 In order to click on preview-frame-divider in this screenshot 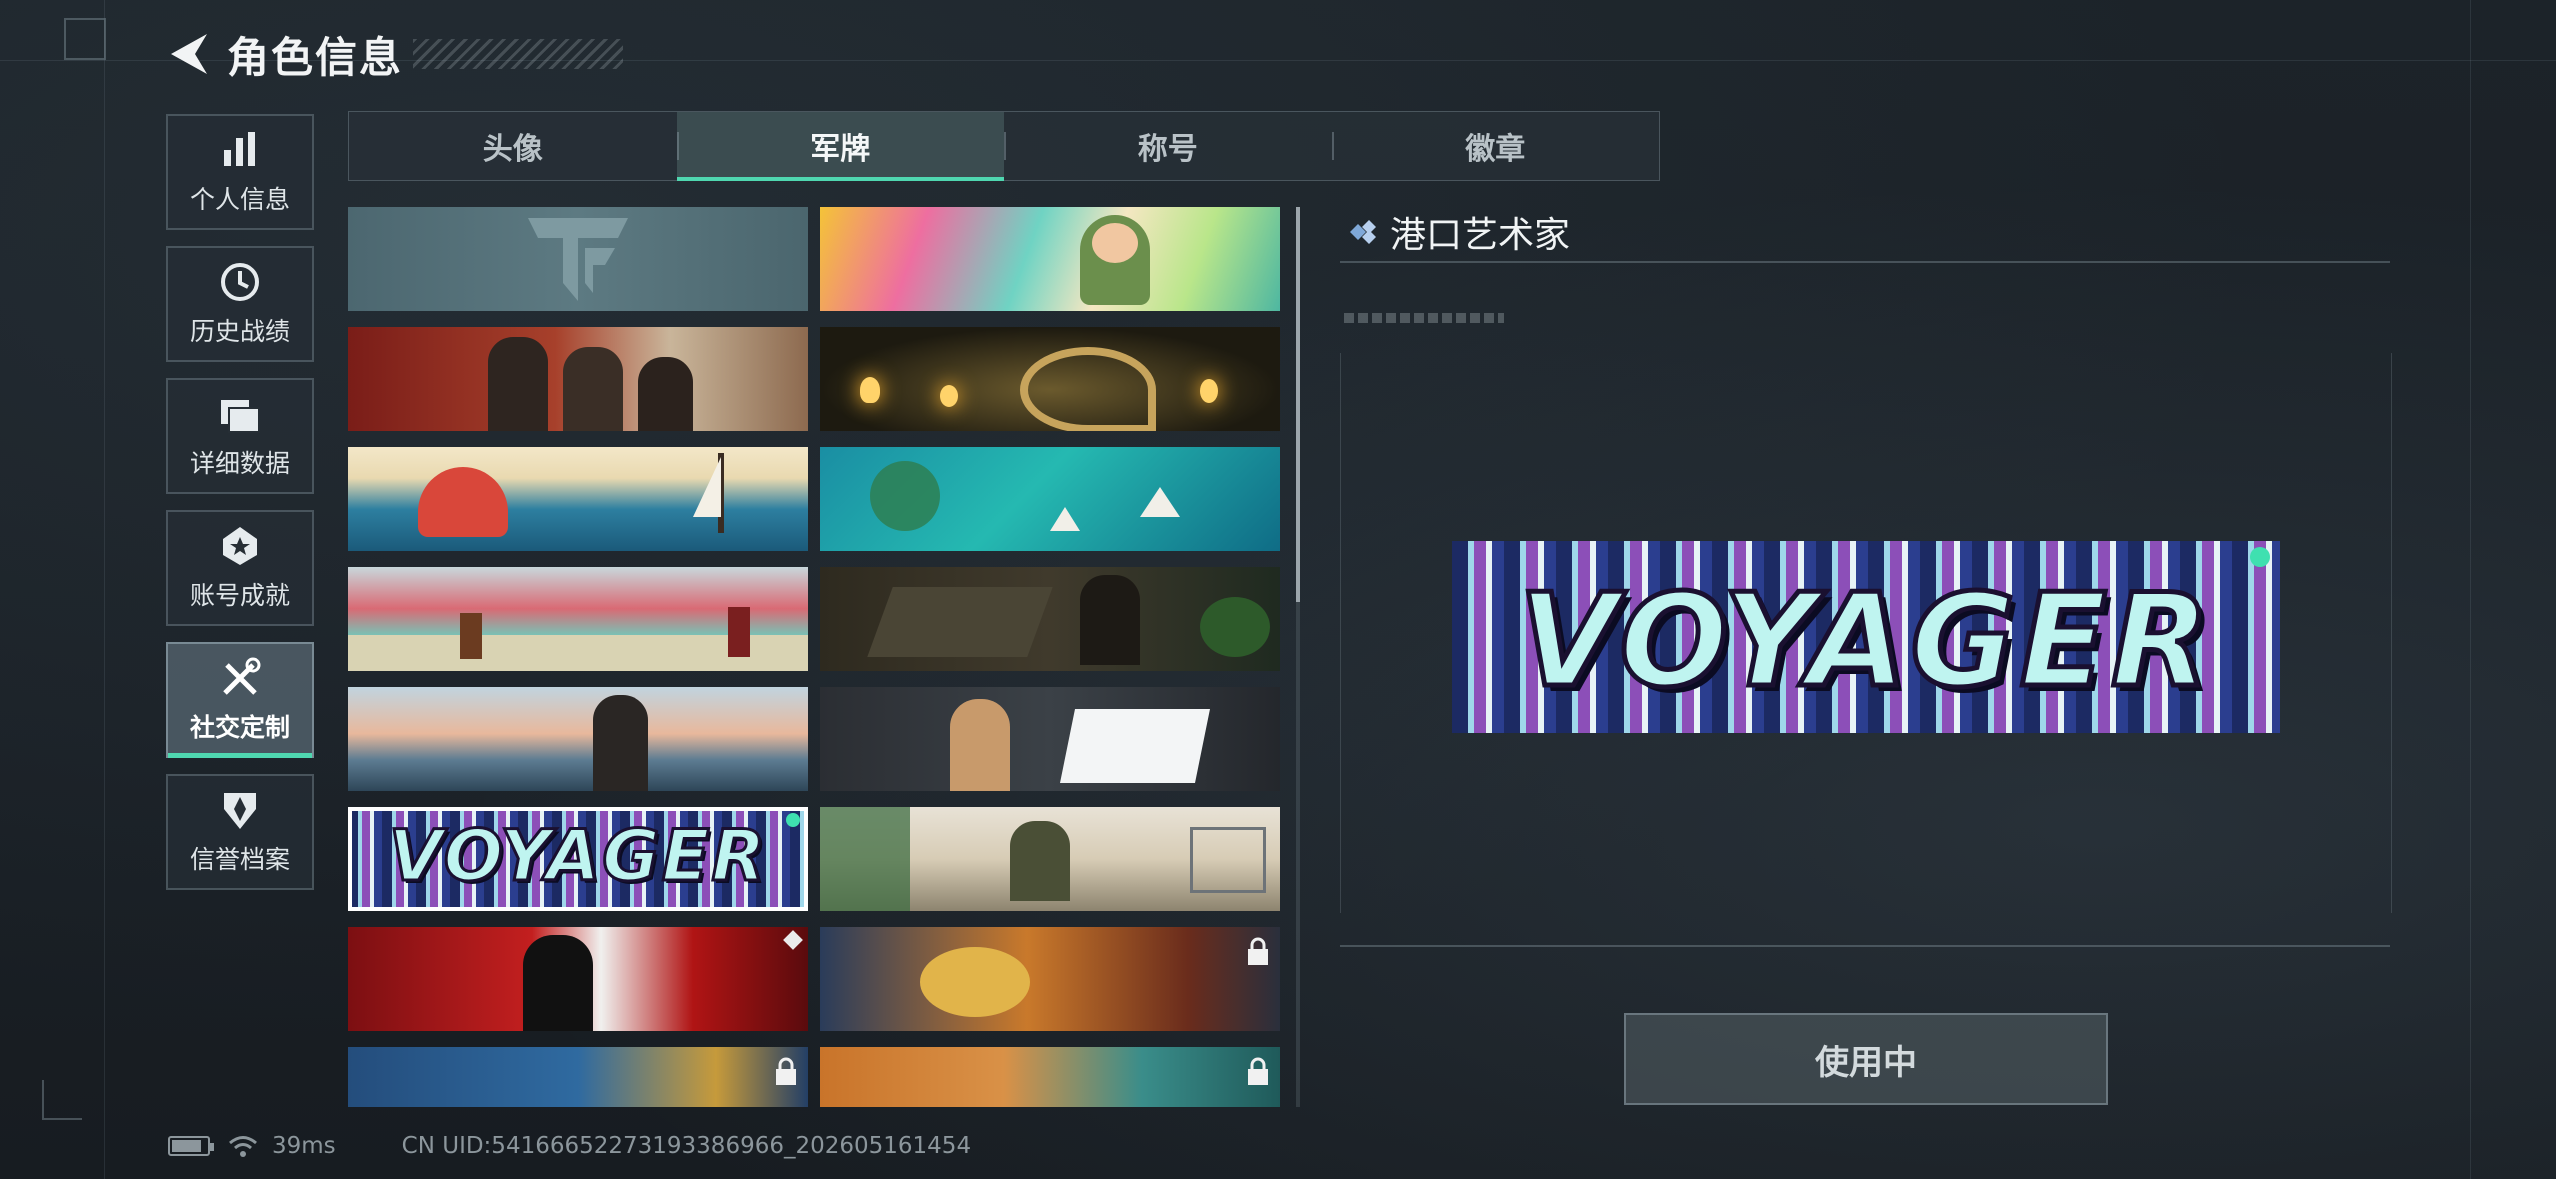, I will do `click(1865, 946)`.